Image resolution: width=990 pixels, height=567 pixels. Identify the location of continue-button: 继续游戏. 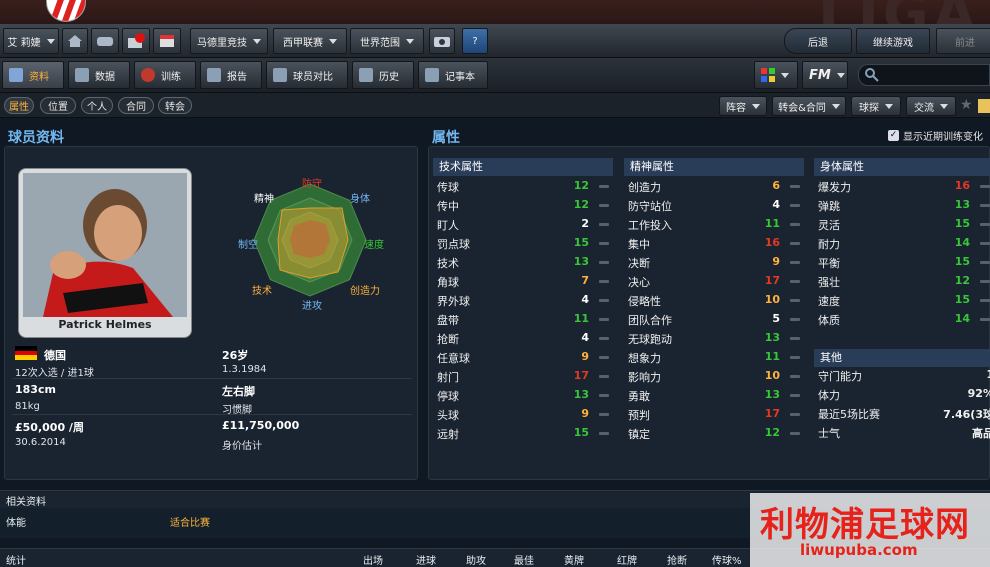
(893, 41).